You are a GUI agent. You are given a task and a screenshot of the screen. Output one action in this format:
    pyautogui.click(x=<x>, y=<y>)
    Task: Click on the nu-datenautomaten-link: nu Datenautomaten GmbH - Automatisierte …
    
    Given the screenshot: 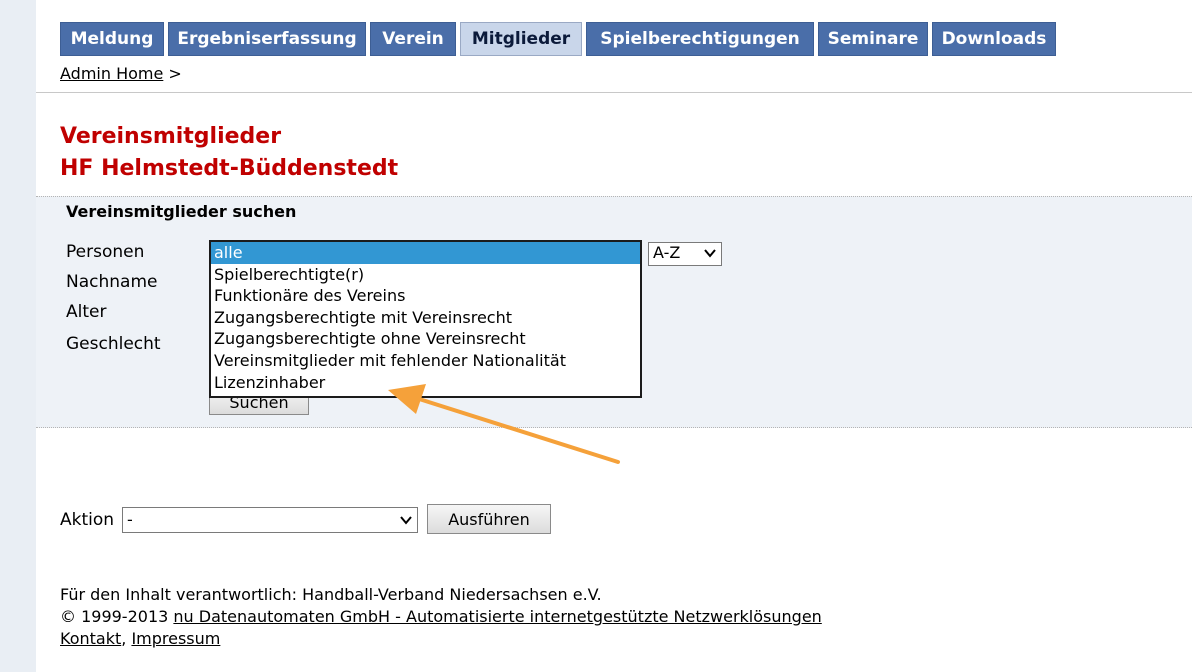 What is the action you would take?
    pyautogui.click(x=497, y=616)
    